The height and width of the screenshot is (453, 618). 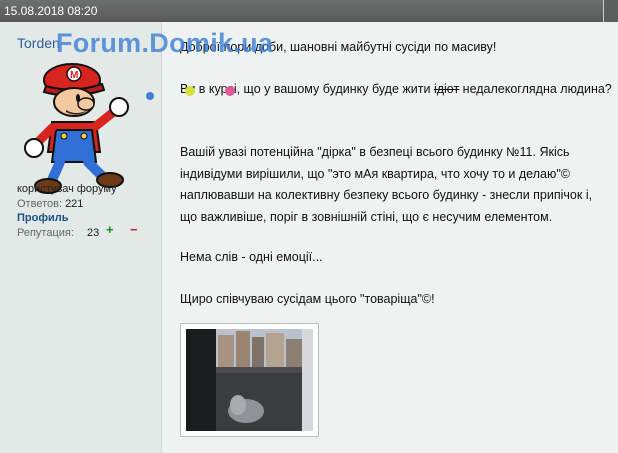 What do you see at coordinates (610, 11) in the screenshot?
I see `header-right-cell` at bounding box center [610, 11].